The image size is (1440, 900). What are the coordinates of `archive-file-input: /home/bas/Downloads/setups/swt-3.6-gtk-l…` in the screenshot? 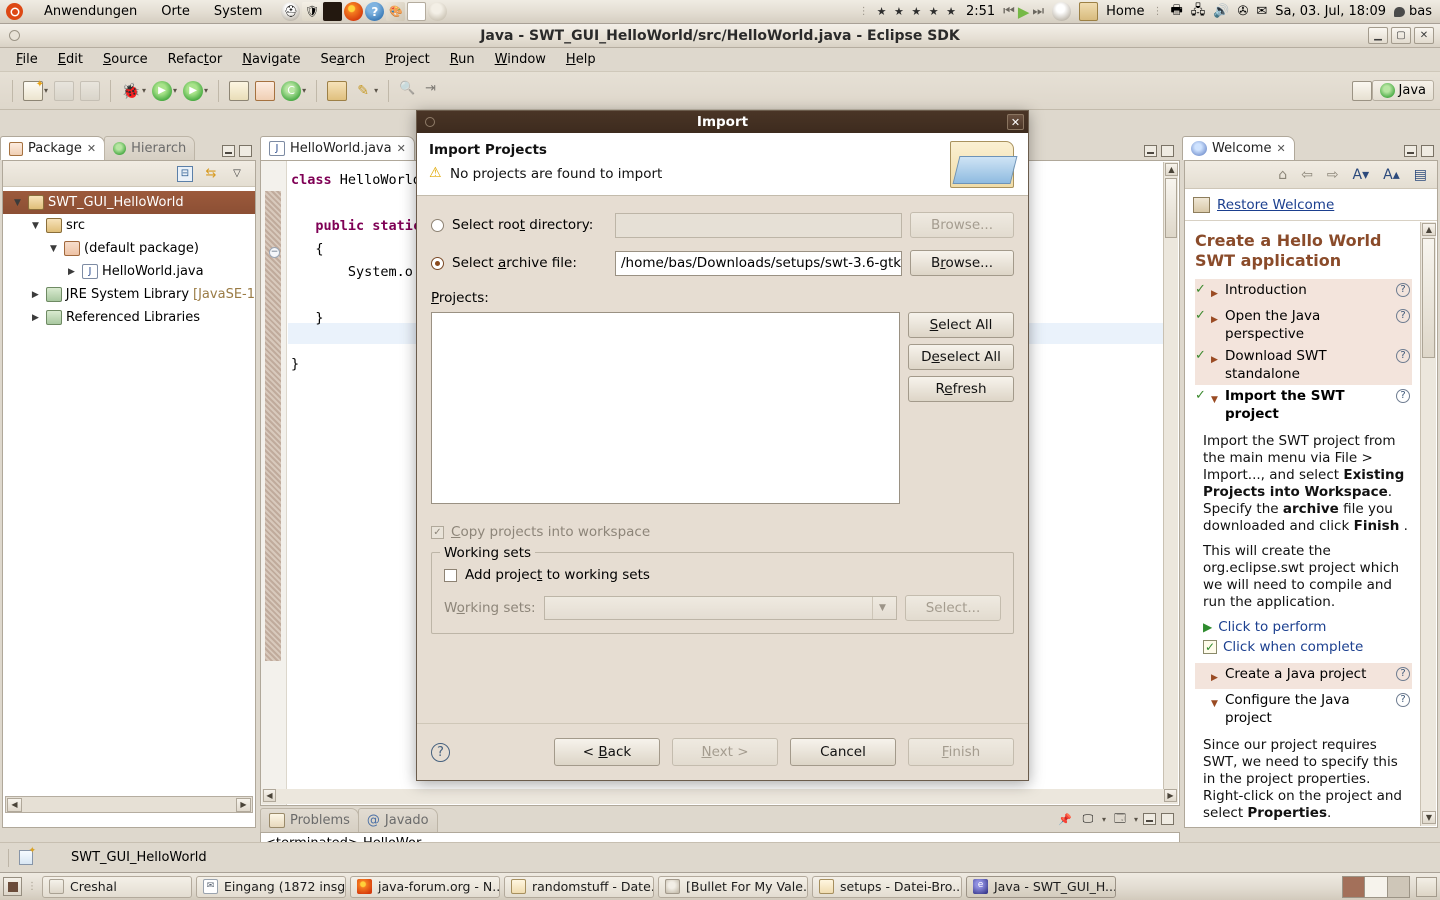 It's located at (758, 263).